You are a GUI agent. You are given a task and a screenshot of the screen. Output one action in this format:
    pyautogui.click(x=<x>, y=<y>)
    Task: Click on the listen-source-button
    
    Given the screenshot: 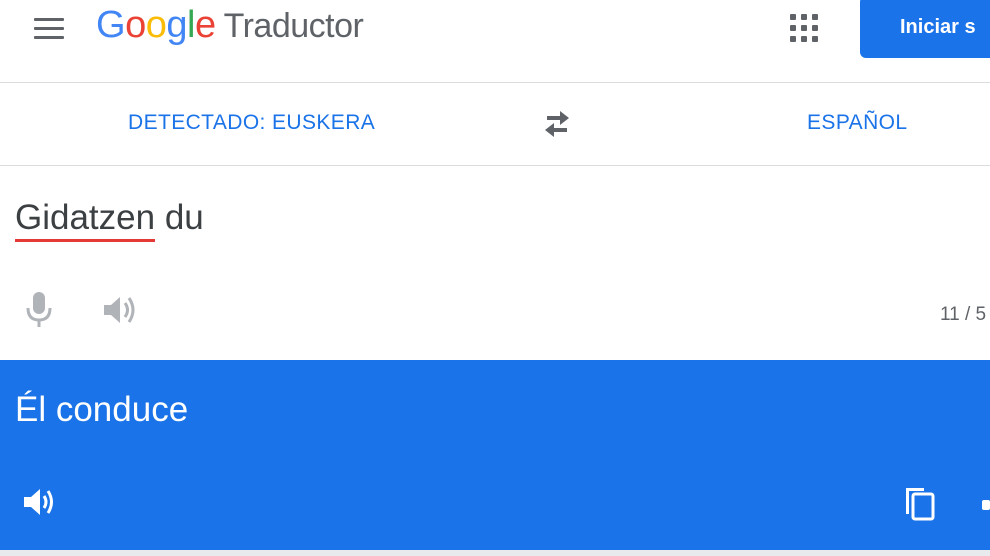 What is the action you would take?
    pyautogui.click(x=120, y=310)
    